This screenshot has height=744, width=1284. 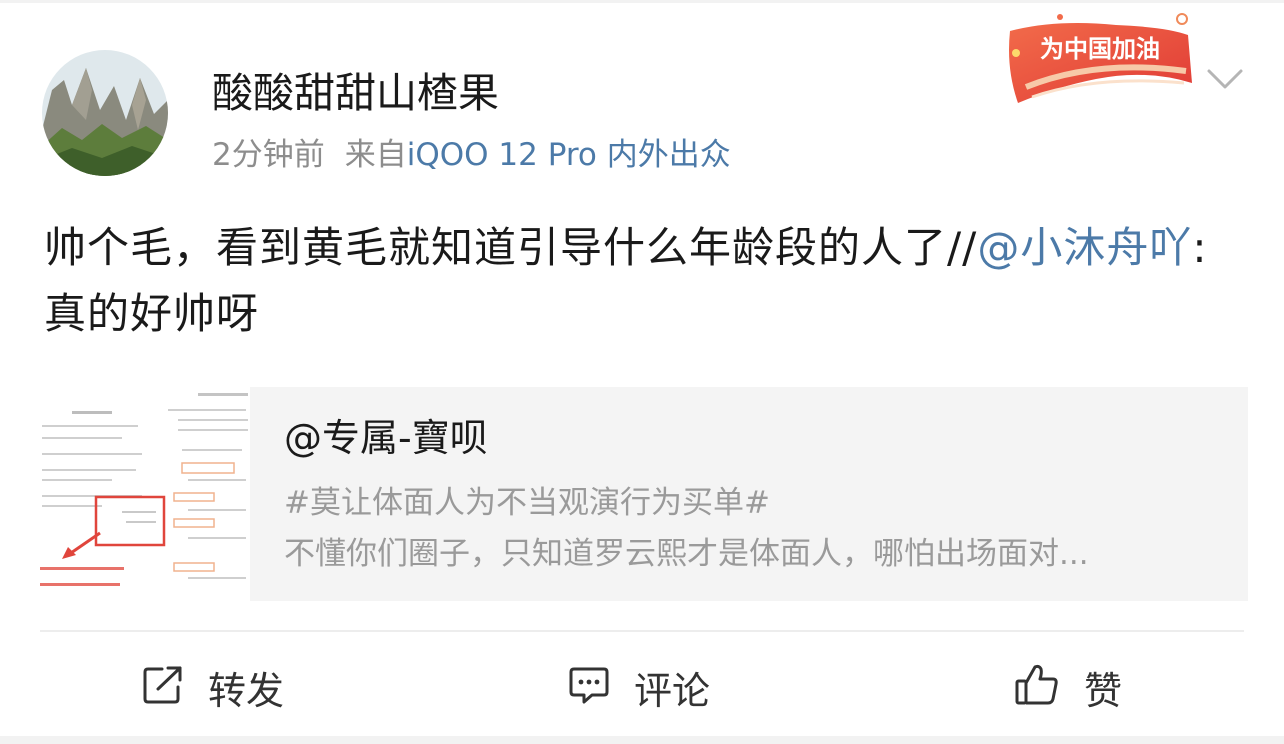 I want to click on share-arrow-icon, so click(x=163, y=687).